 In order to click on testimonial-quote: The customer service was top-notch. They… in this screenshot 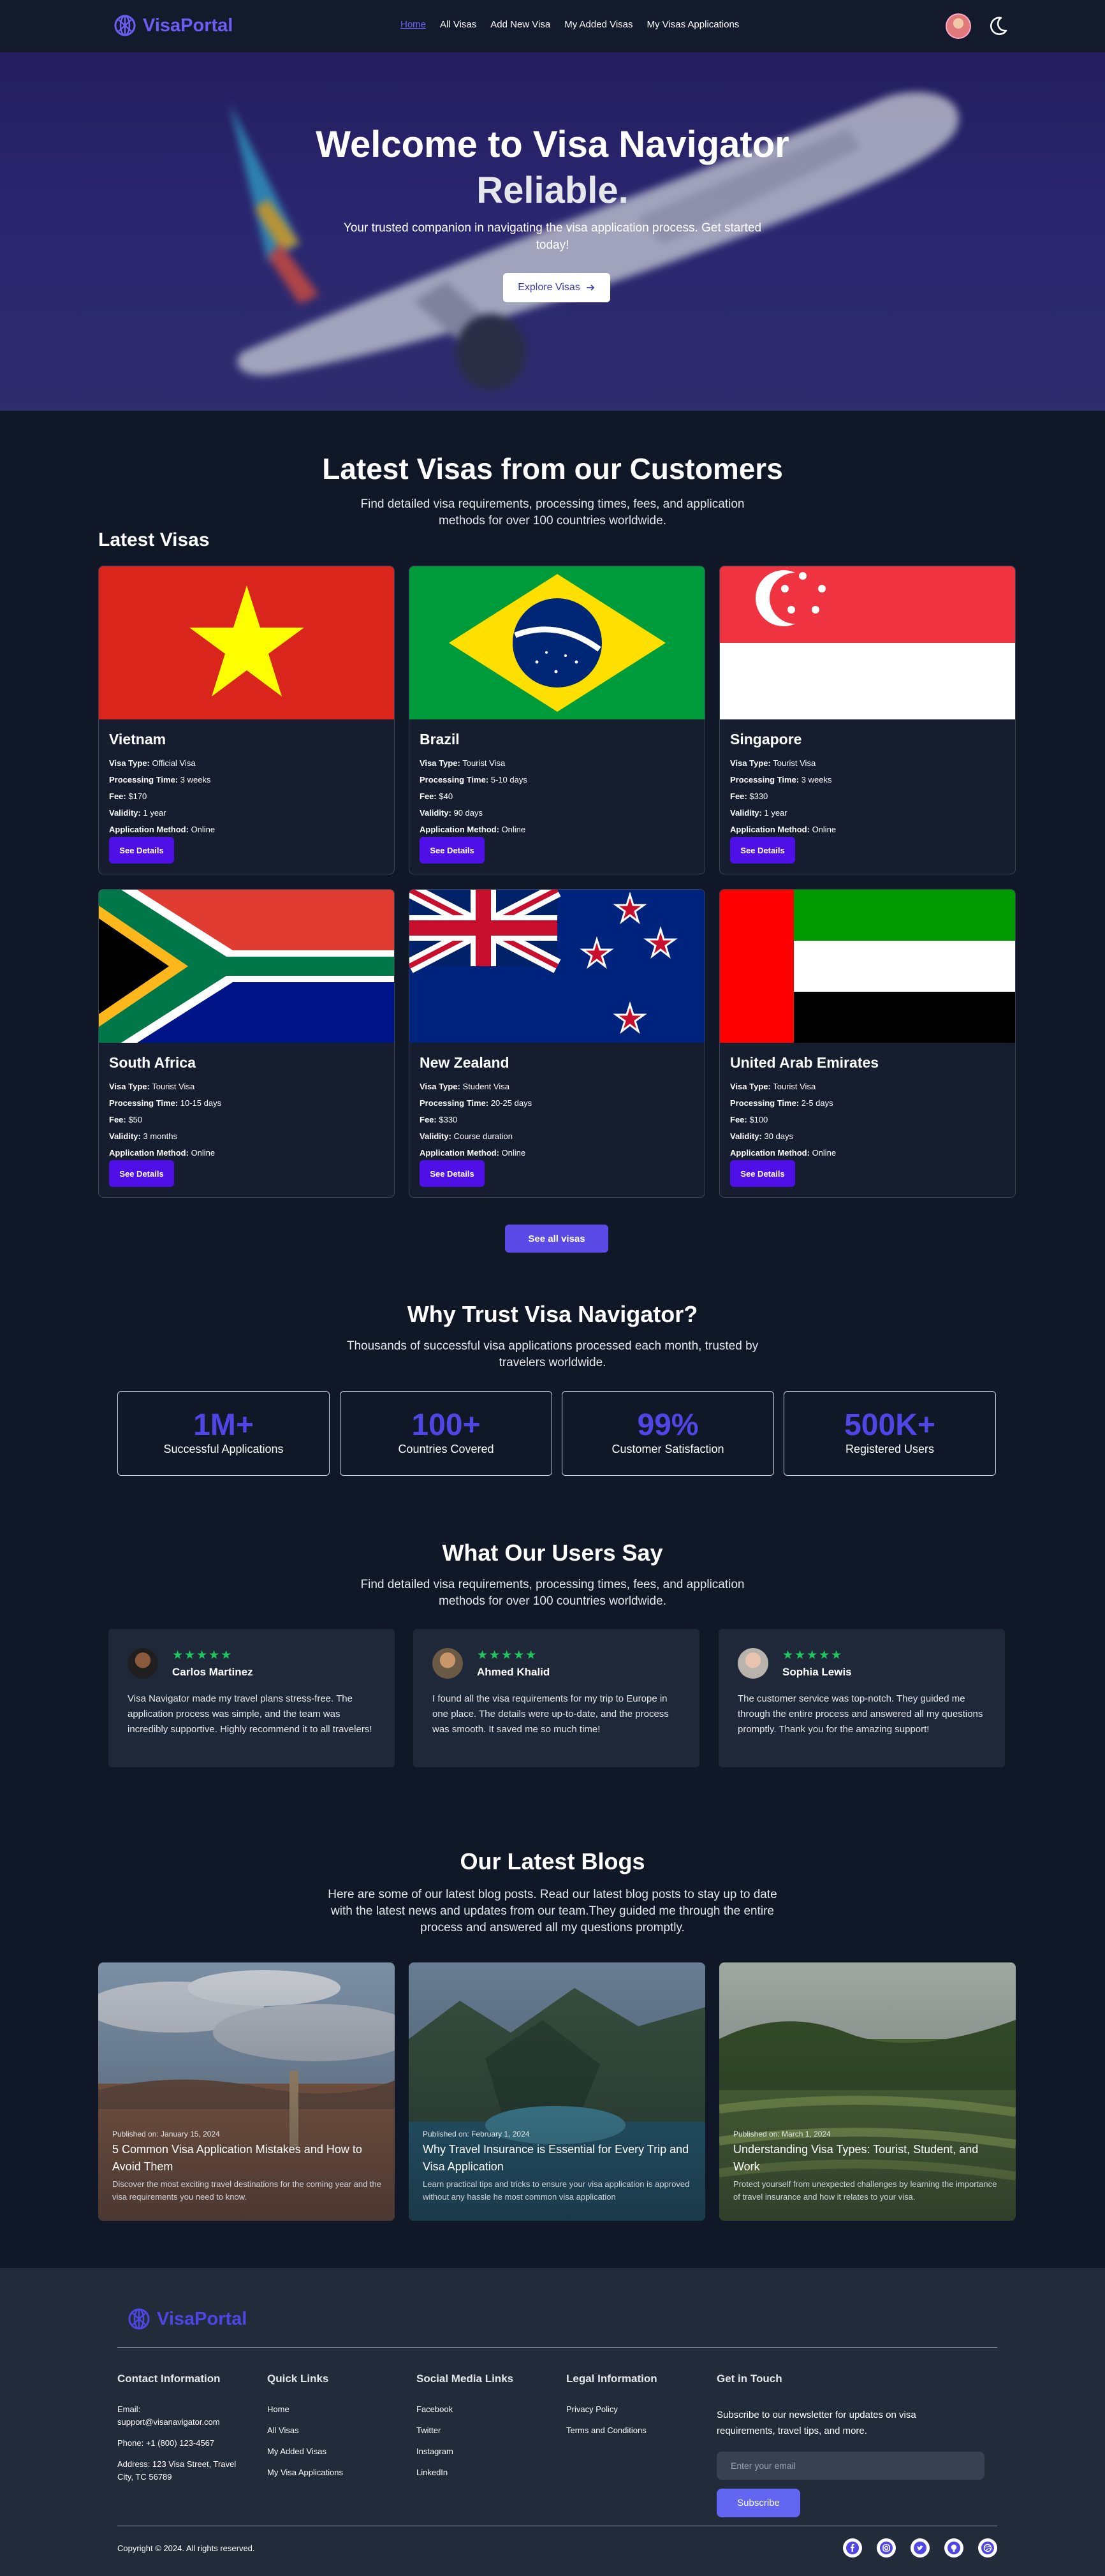, I will do `click(860, 1714)`.